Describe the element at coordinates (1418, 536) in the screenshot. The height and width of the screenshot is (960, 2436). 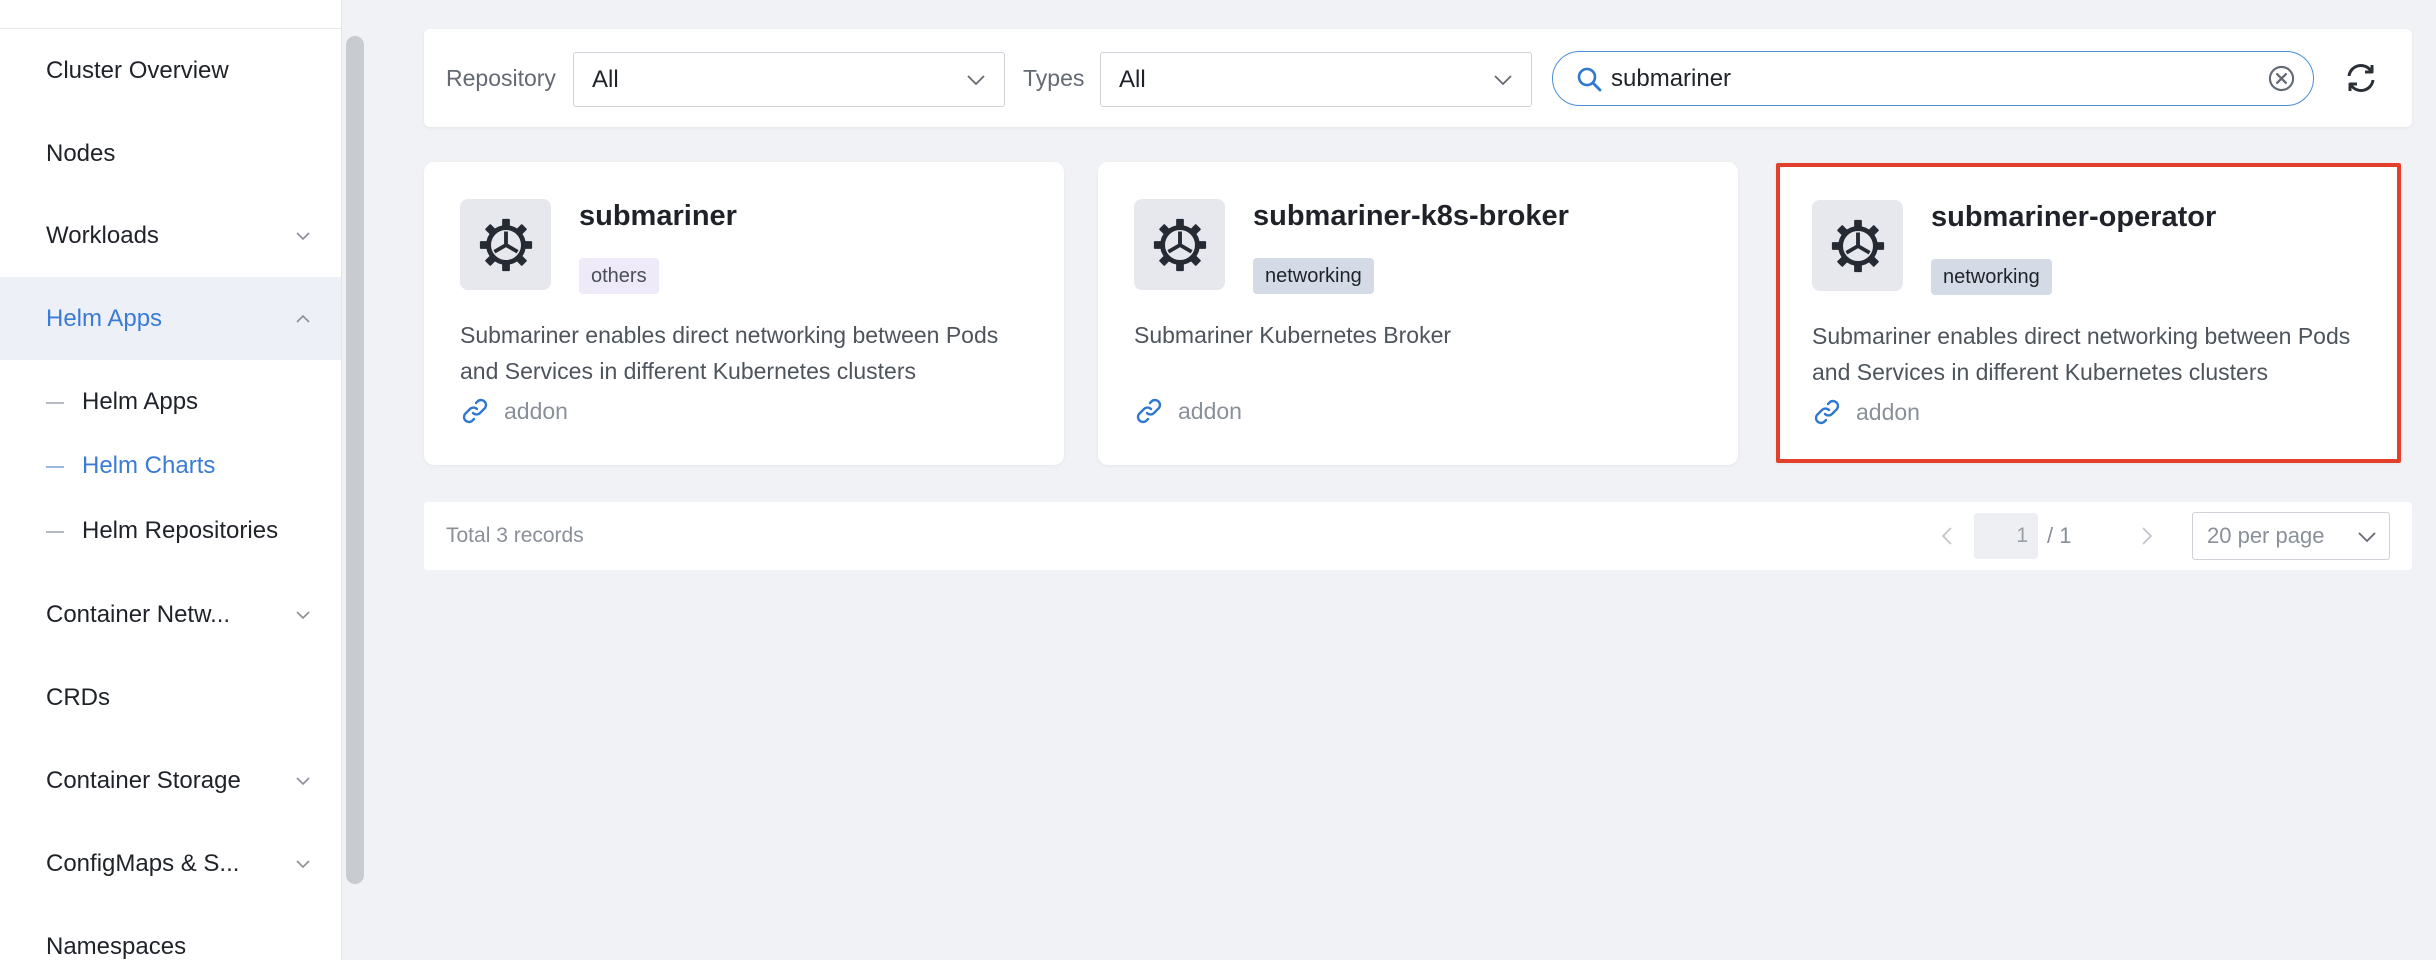
I see `pagination-bar: Total 3 records 1 / 1 20 per page` at that location.